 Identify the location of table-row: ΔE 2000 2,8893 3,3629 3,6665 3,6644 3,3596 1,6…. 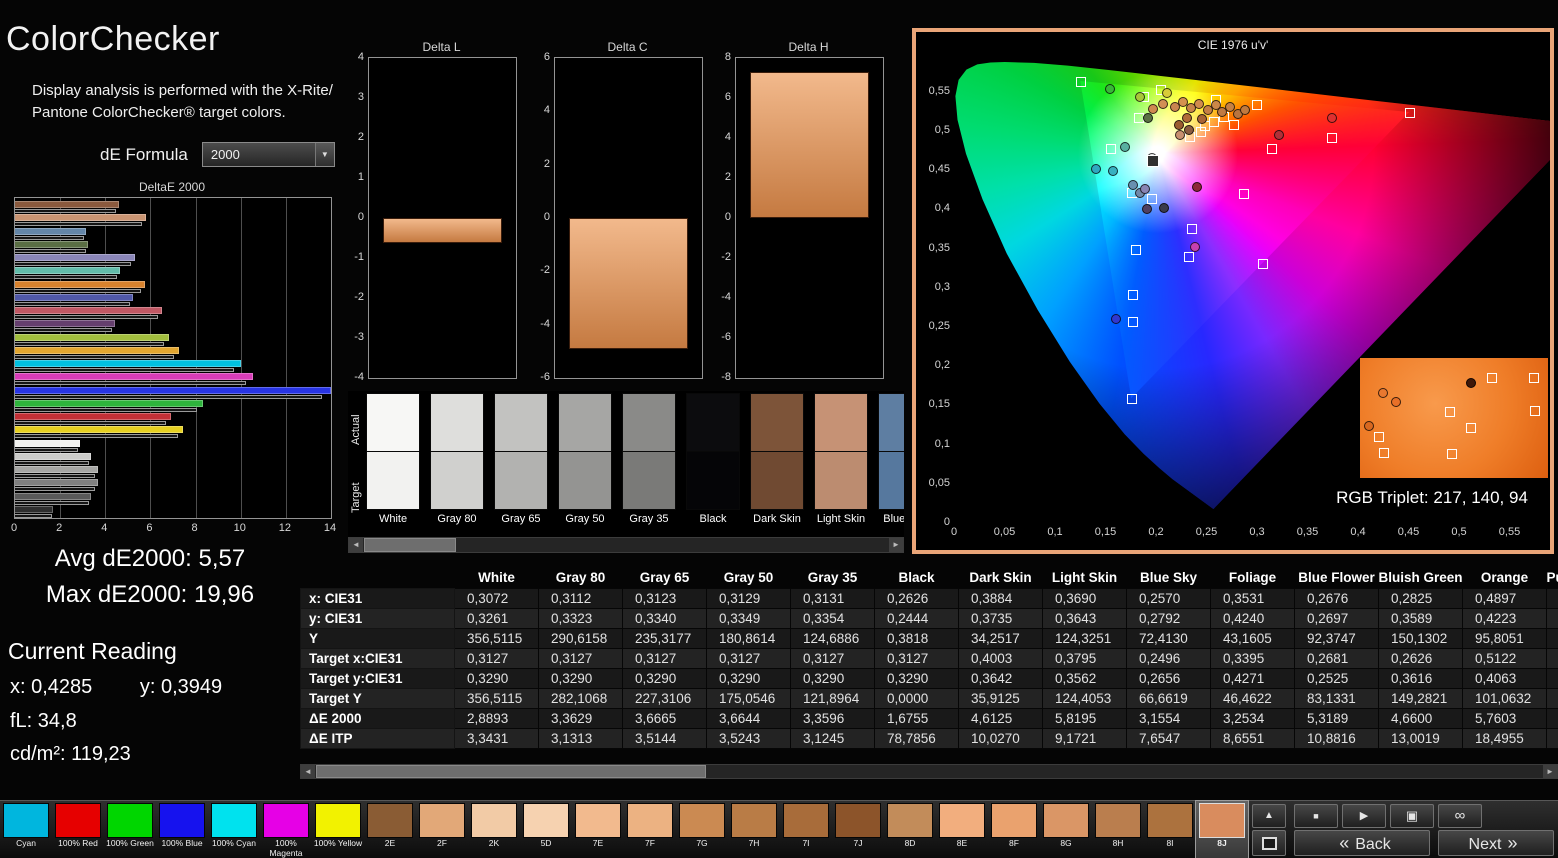
(929, 718).